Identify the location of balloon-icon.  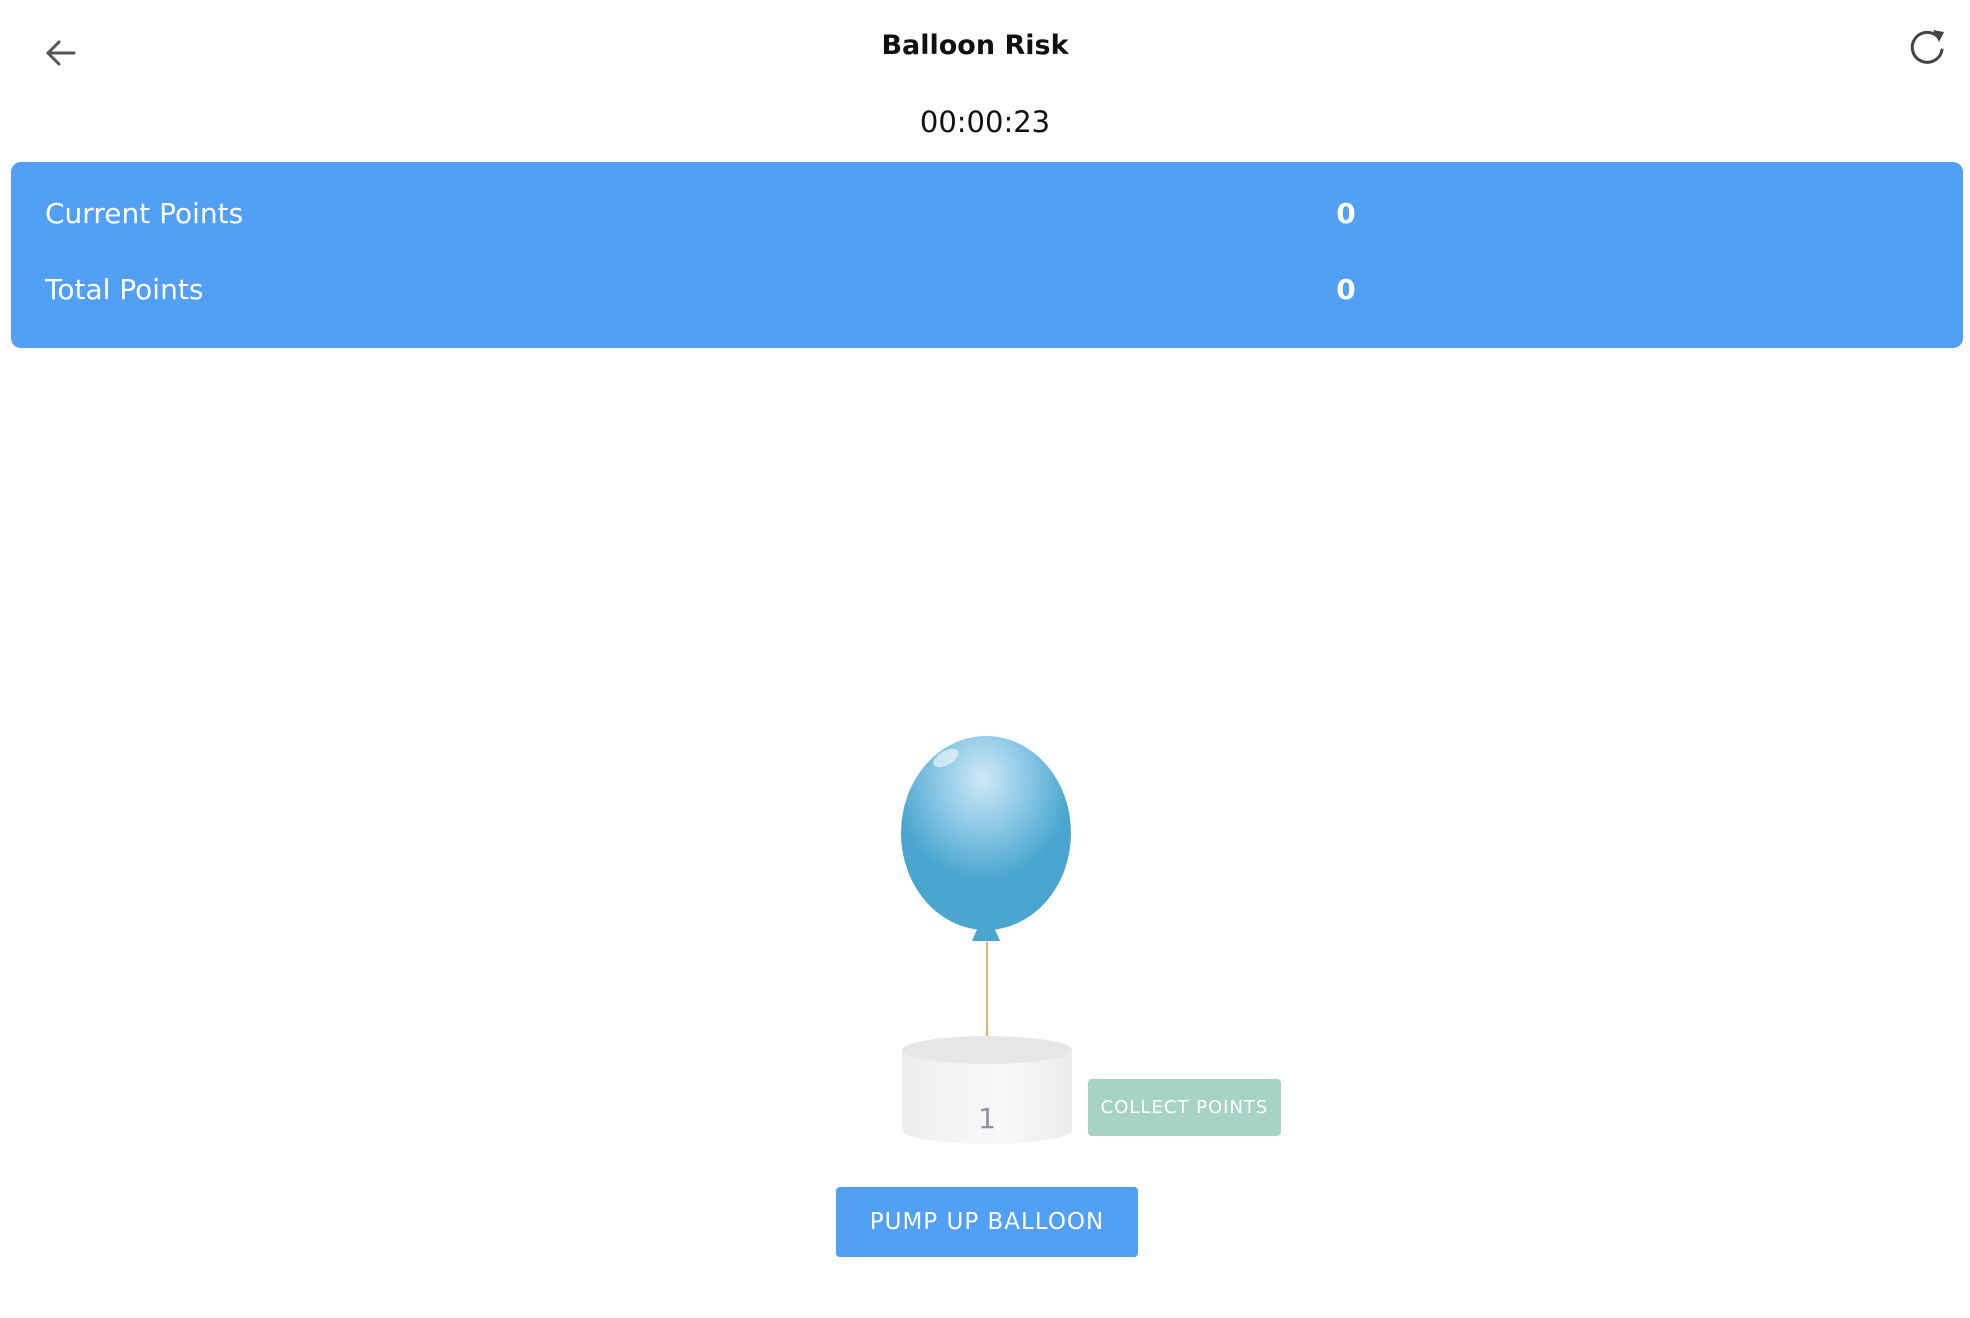
(986, 838).